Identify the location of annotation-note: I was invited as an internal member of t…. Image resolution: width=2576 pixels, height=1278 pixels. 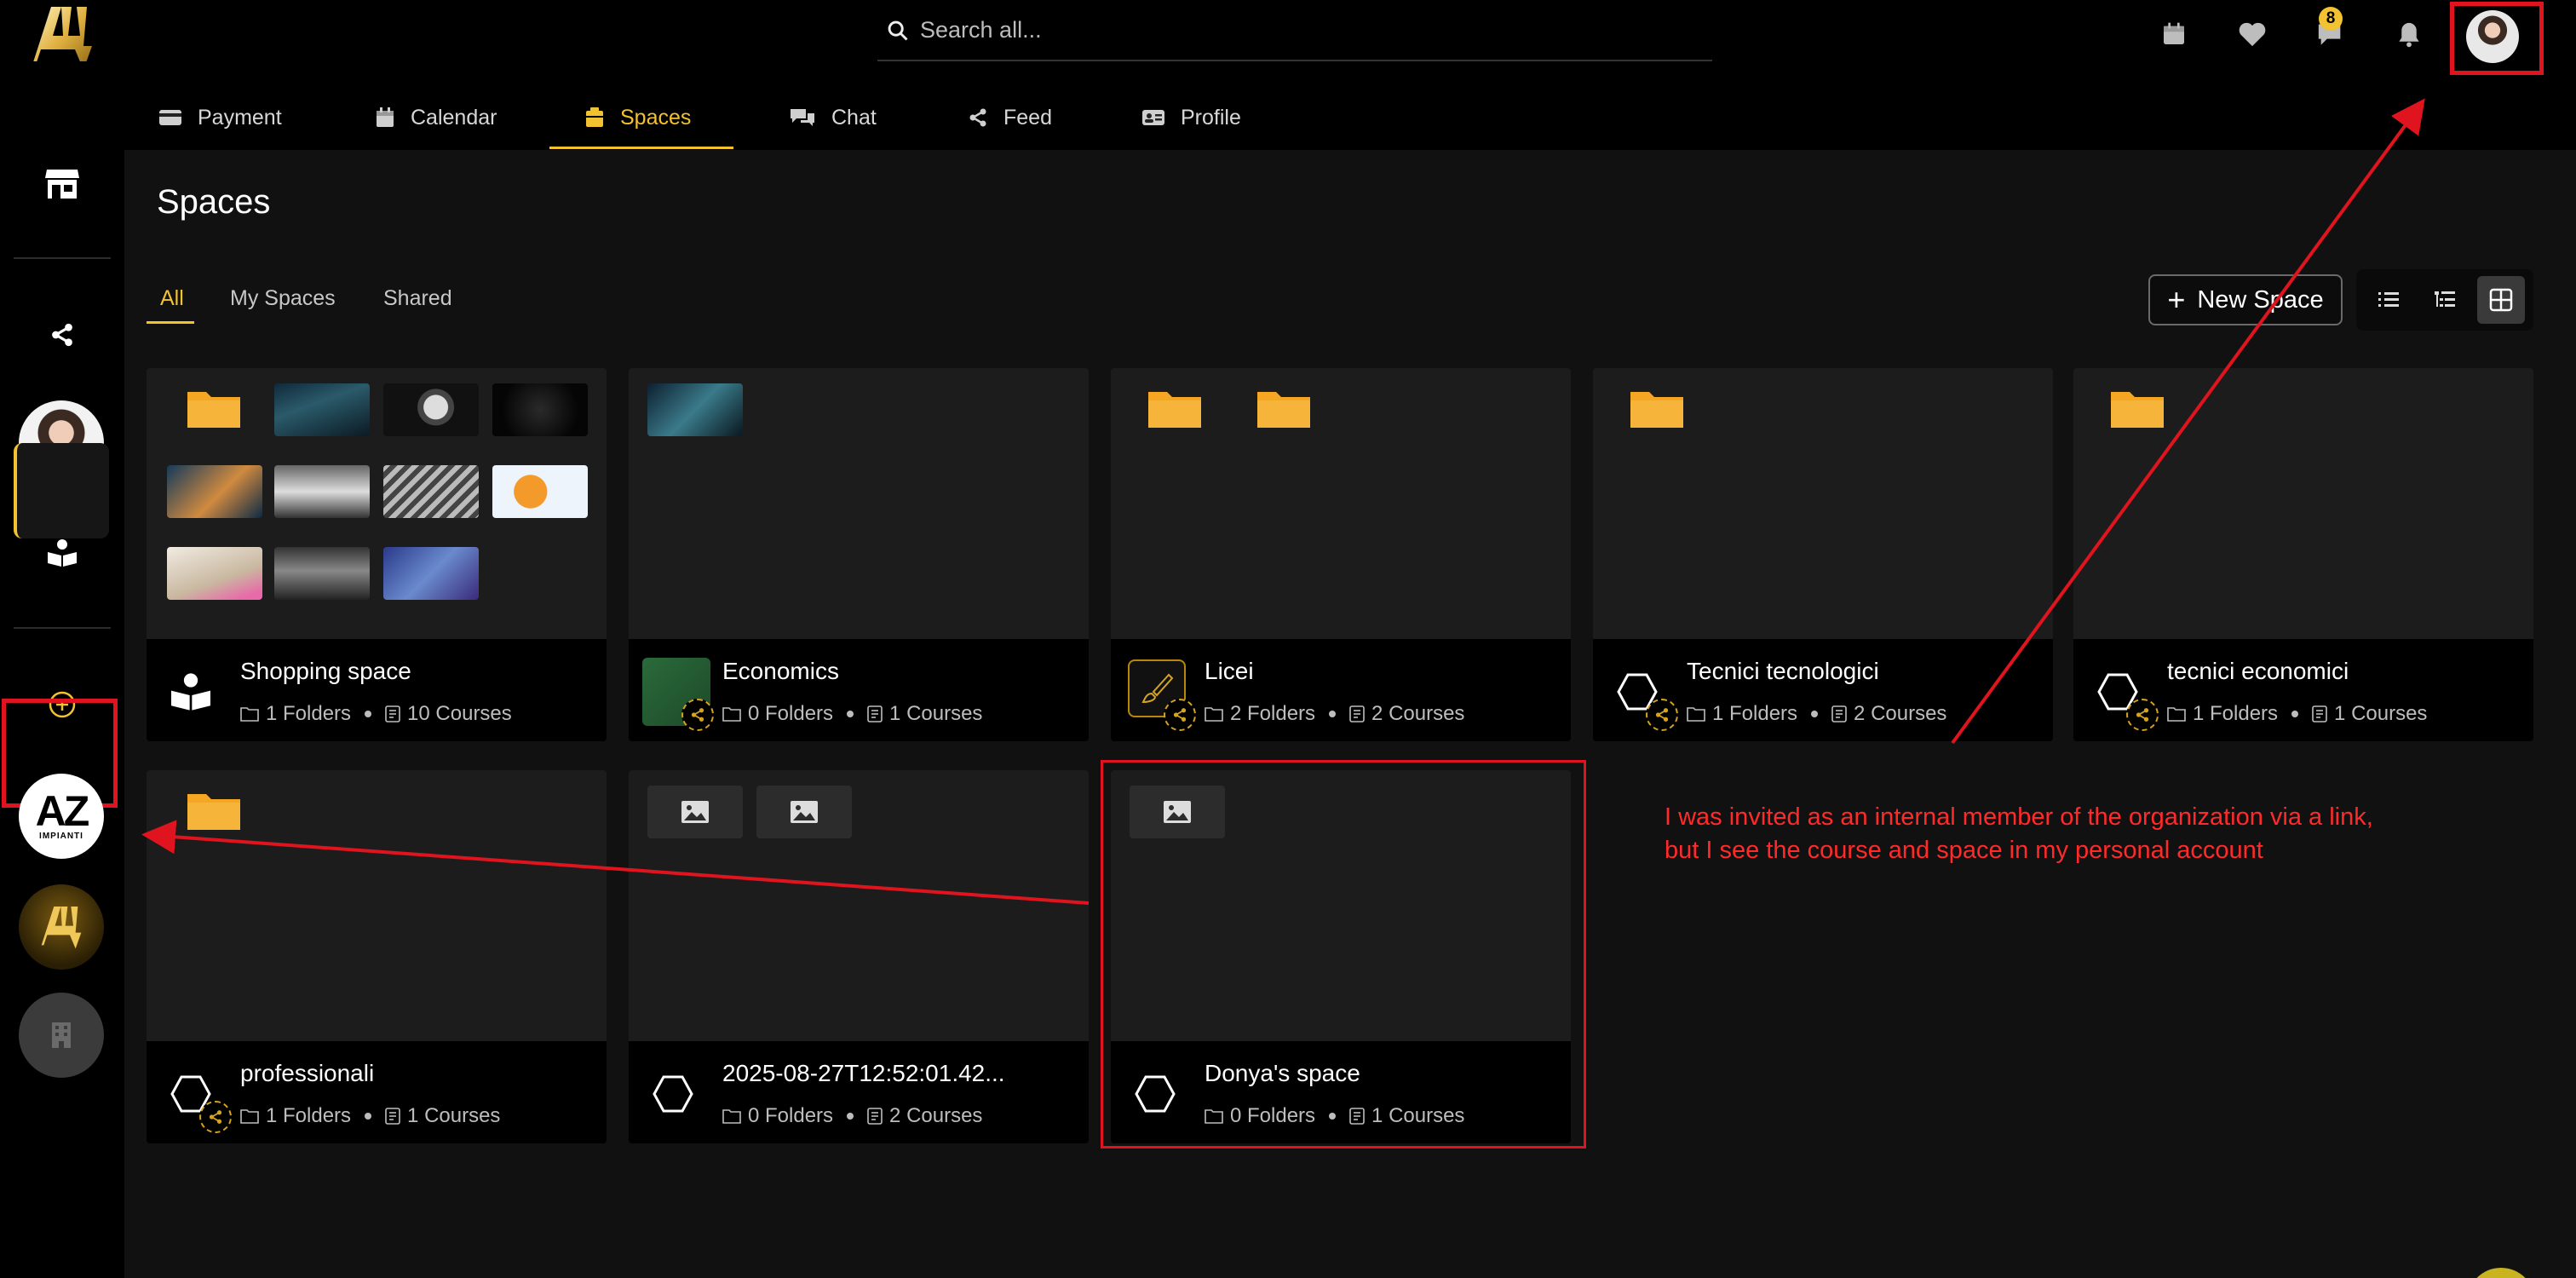
(2019, 834).